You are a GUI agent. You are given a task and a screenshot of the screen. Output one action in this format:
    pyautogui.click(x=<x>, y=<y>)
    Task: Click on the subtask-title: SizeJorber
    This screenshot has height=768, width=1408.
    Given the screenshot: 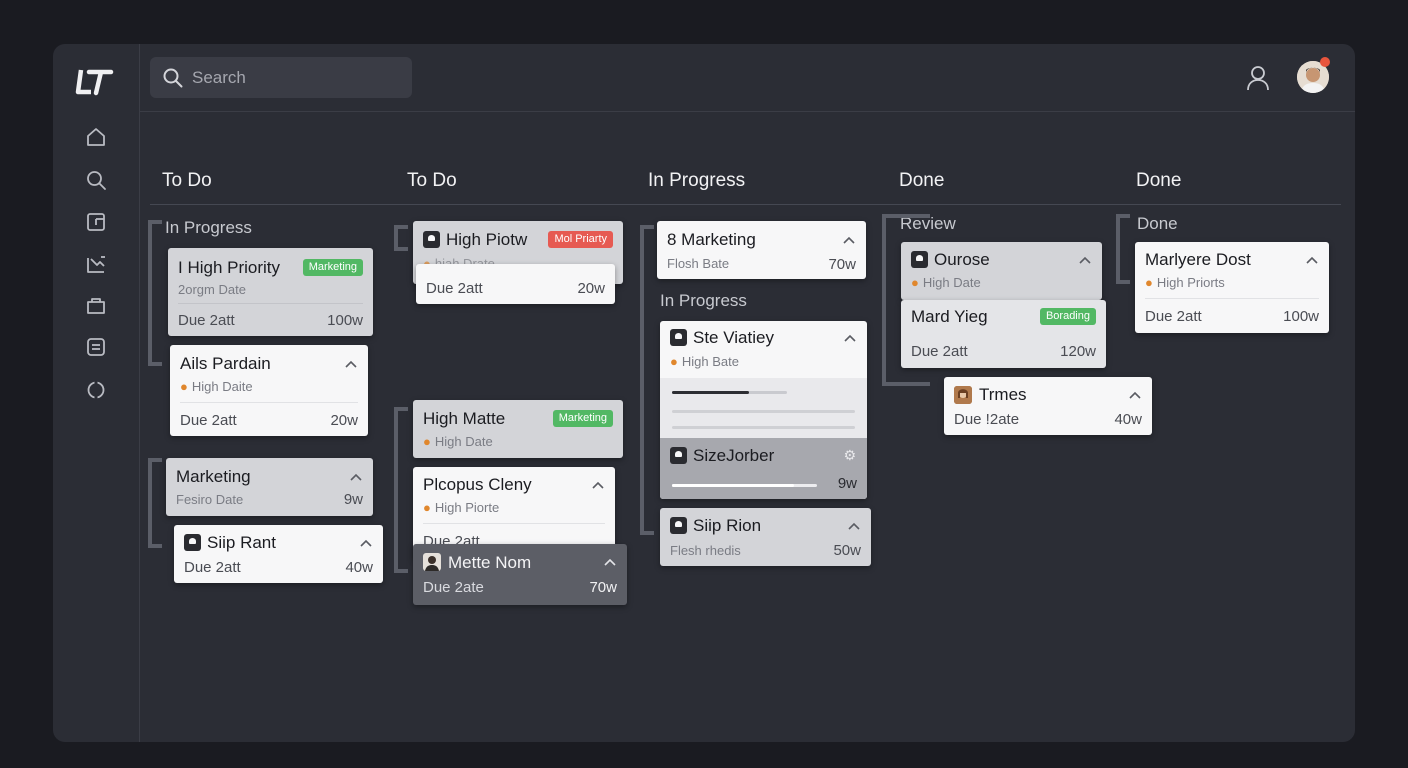 What is the action you would take?
    pyautogui.click(x=734, y=455)
    